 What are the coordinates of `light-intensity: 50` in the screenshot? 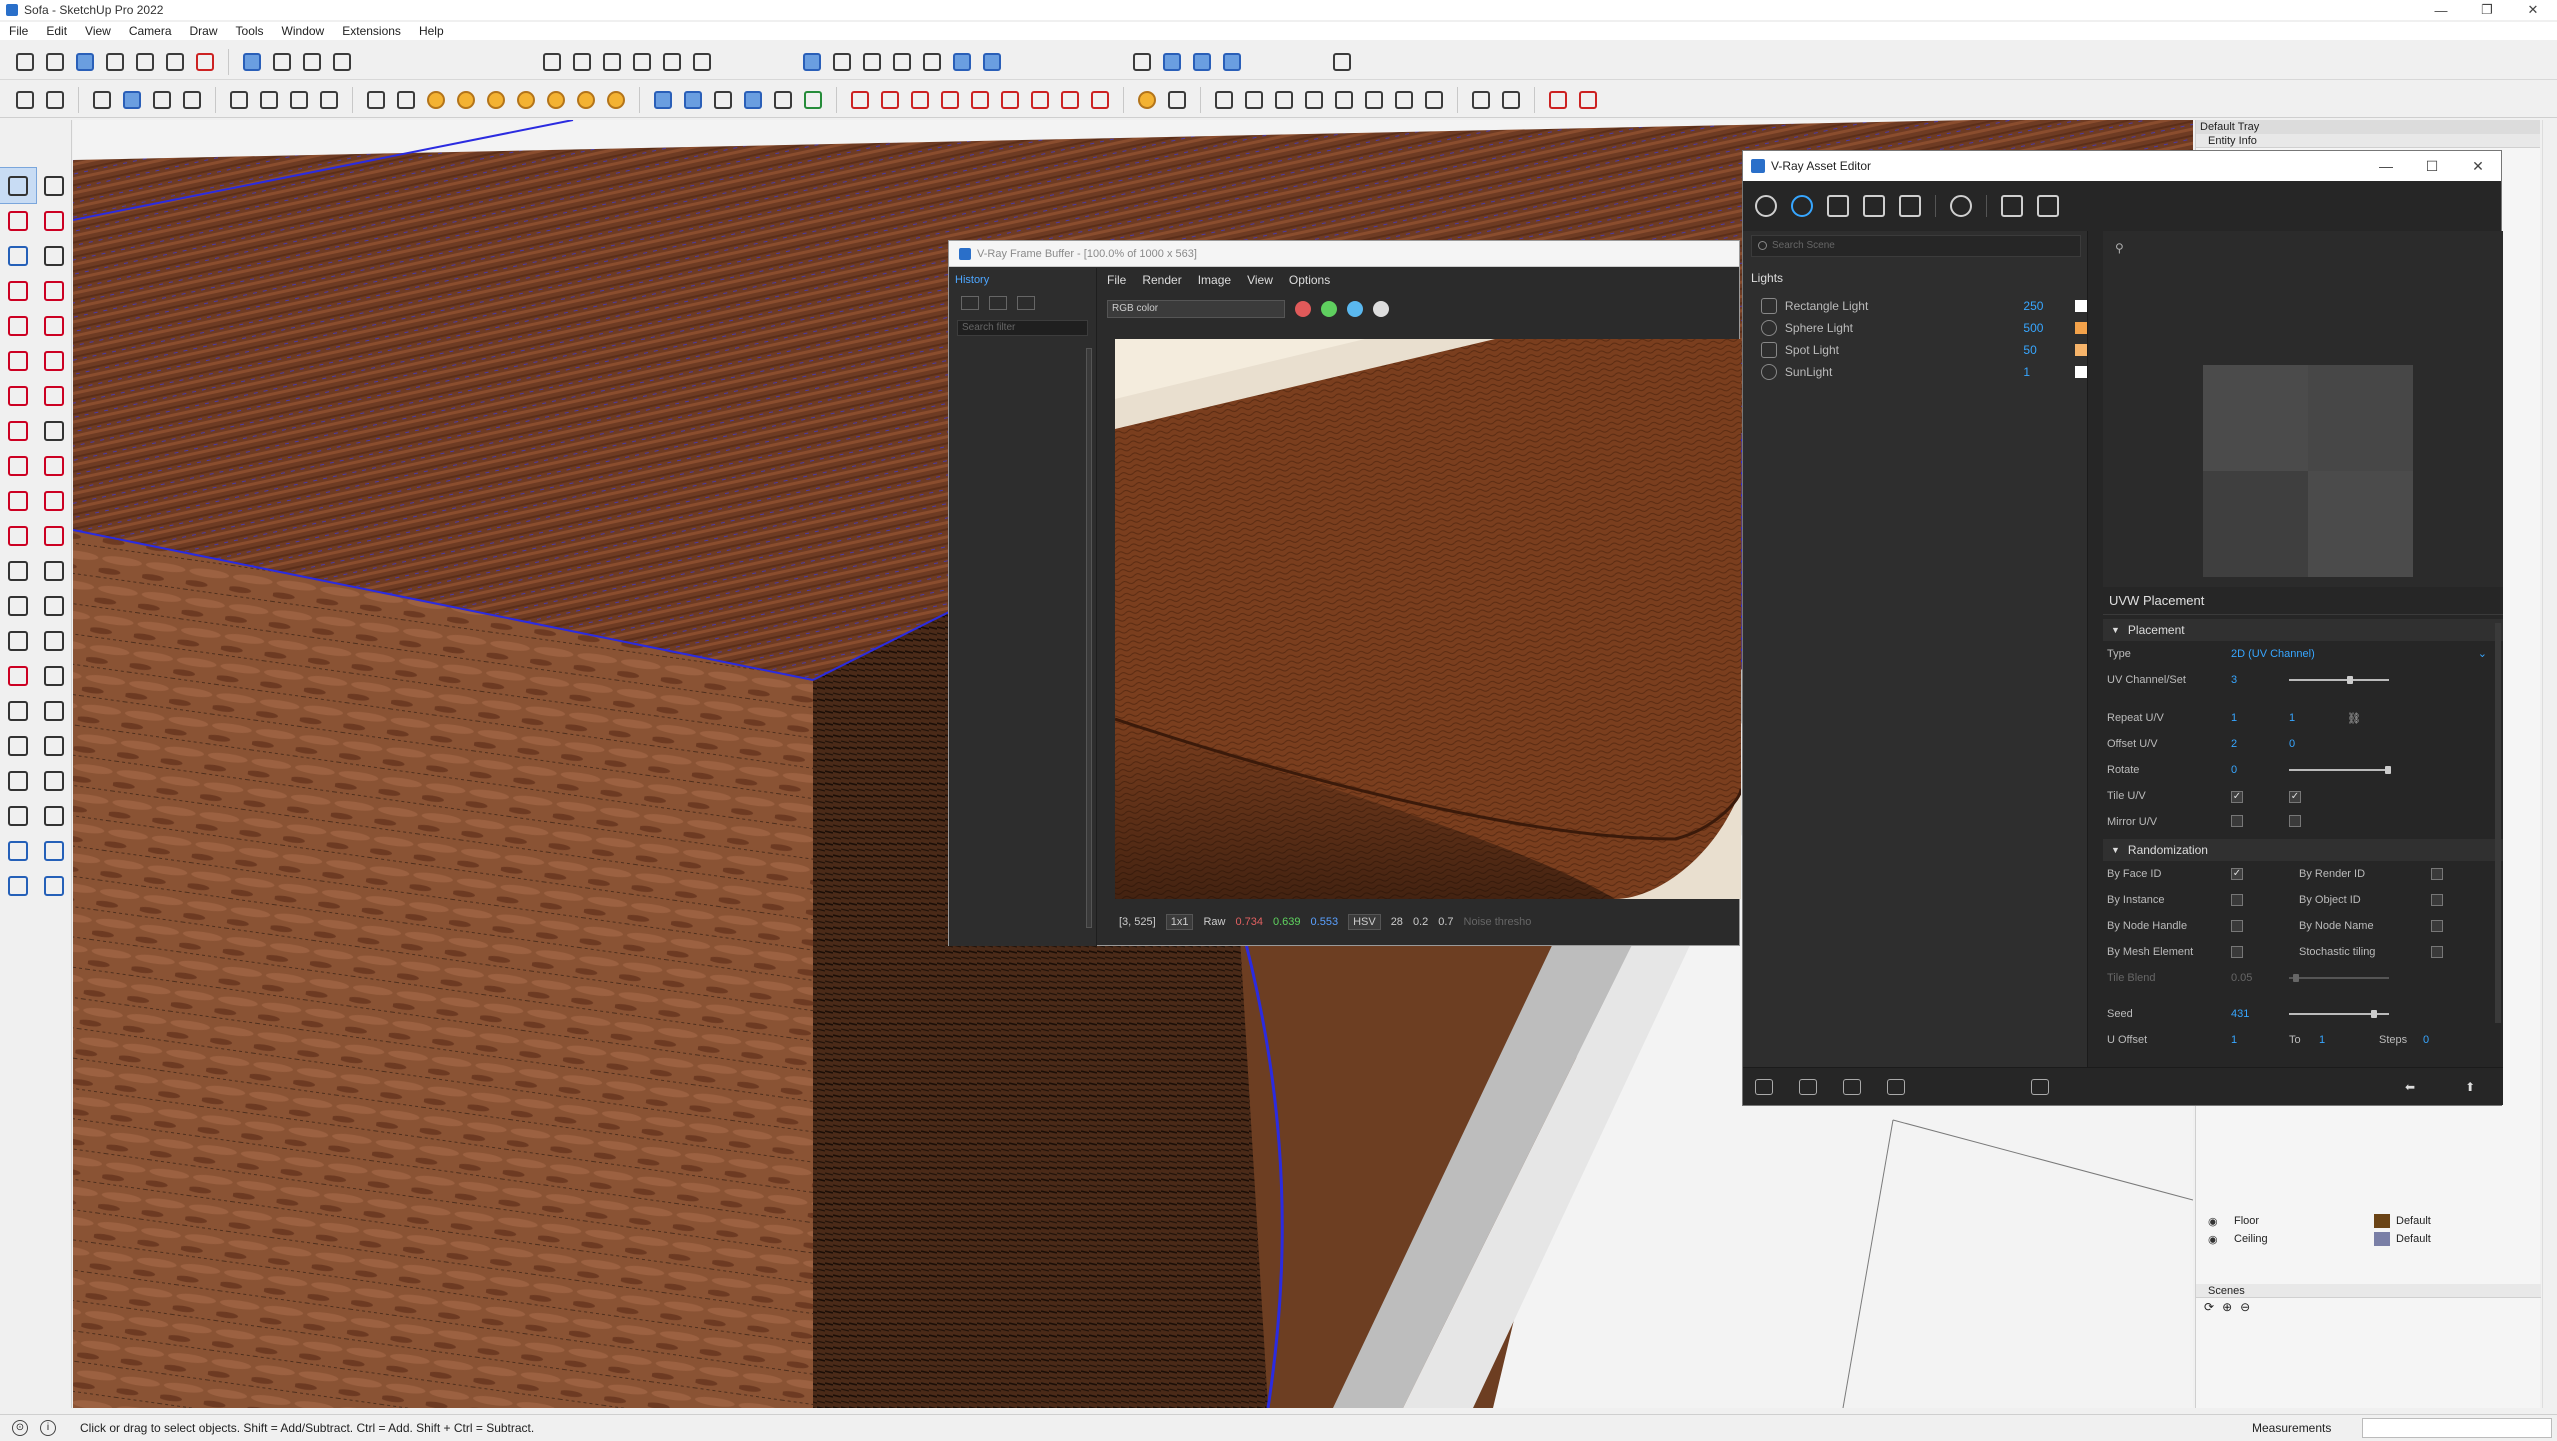 It's located at (2049, 350).